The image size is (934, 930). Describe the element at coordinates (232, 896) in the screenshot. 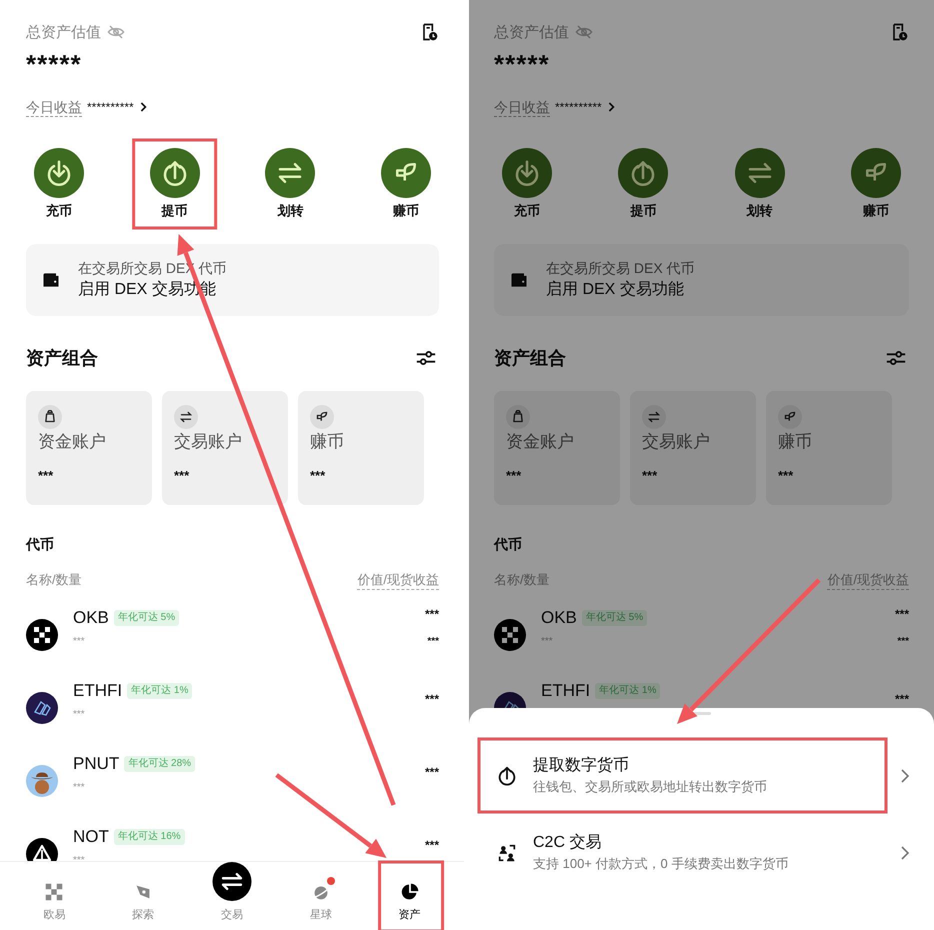

I see `nav-tab: 交易` at that location.